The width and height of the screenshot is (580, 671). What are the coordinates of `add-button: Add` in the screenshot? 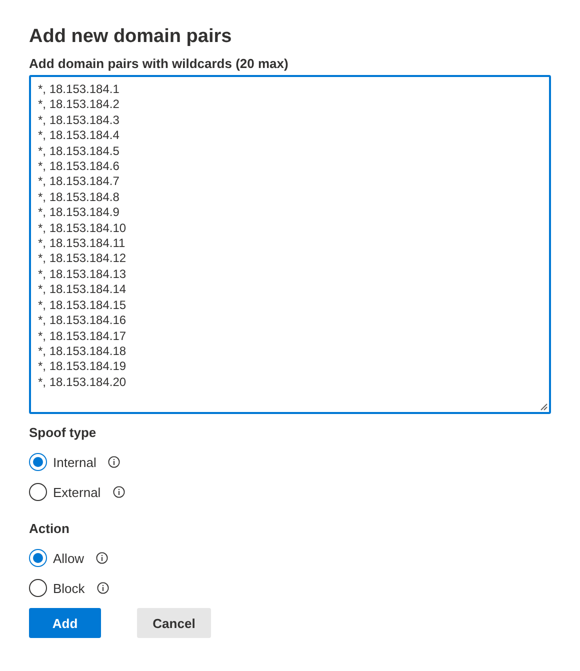 It's located at (65, 623).